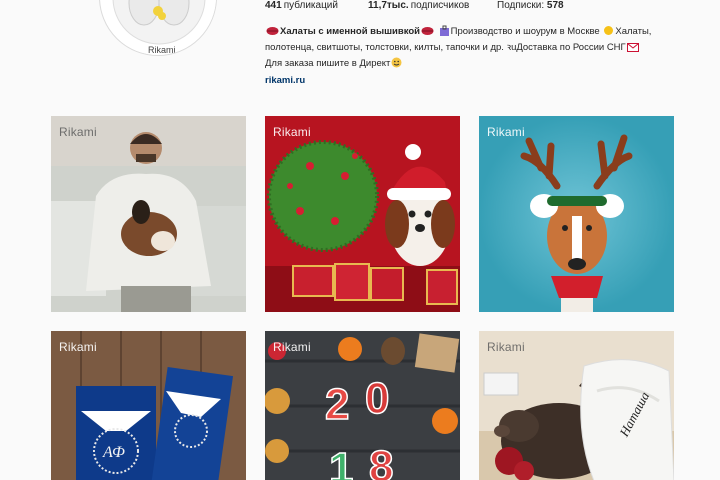 The width and height of the screenshot is (720, 480). What do you see at coordinates (576, 405) in the screenshot?
I see `post-tile: Наташа Rikami` at bounding box center [576, 405].